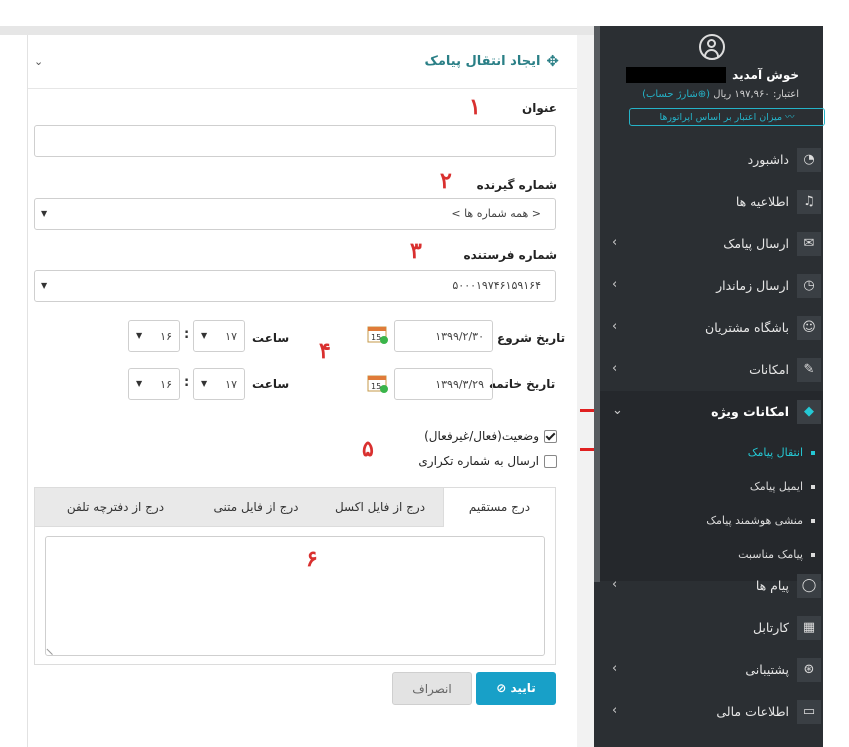  Describe the element at coordinates (676, 94) in the screenshot. I see `charge-account-link: (⊕شارژ حساب)` at that location.